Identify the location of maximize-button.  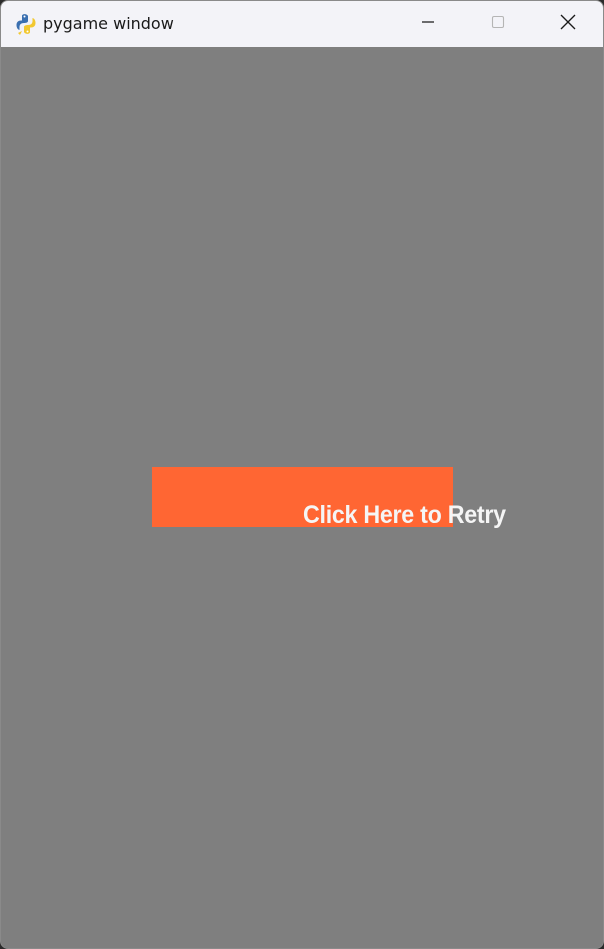
(498, 24).